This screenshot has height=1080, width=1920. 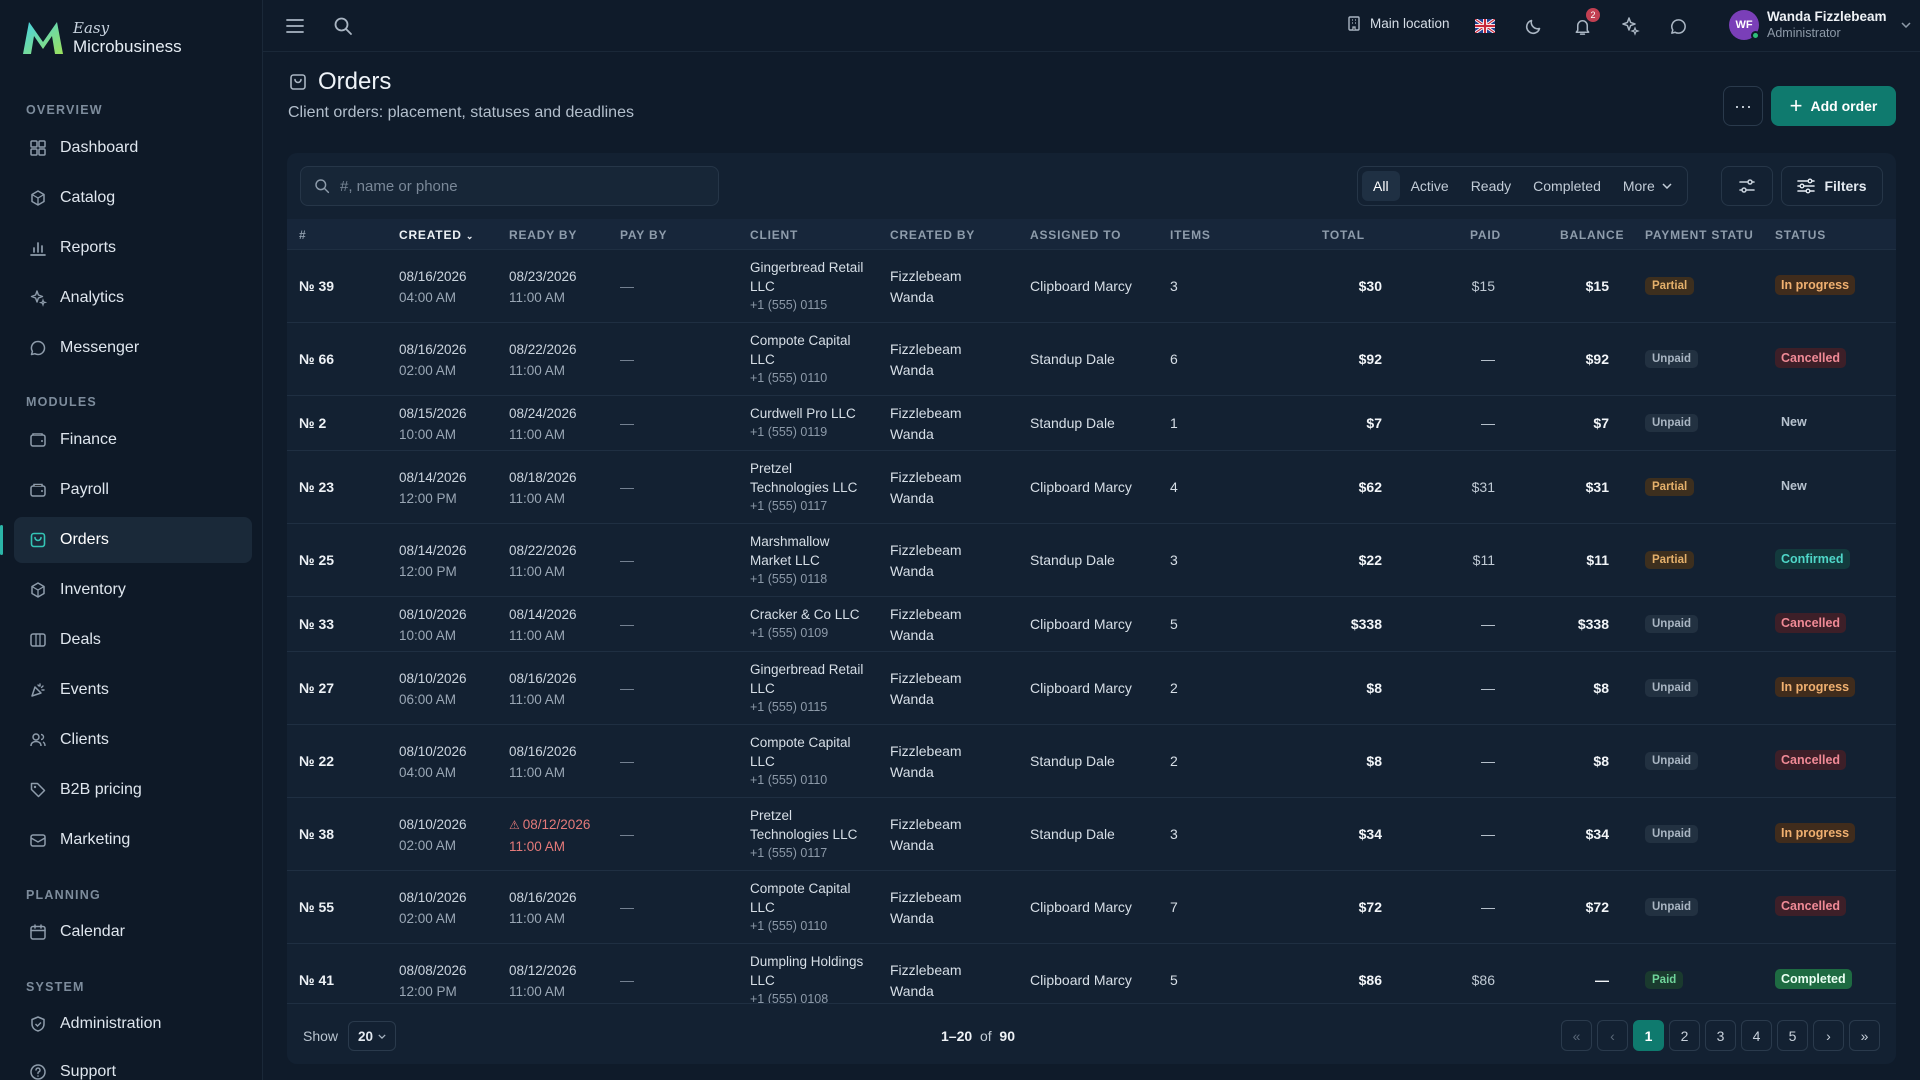 I want to click on filters-button: Filters, so click(x=1832, y=186).